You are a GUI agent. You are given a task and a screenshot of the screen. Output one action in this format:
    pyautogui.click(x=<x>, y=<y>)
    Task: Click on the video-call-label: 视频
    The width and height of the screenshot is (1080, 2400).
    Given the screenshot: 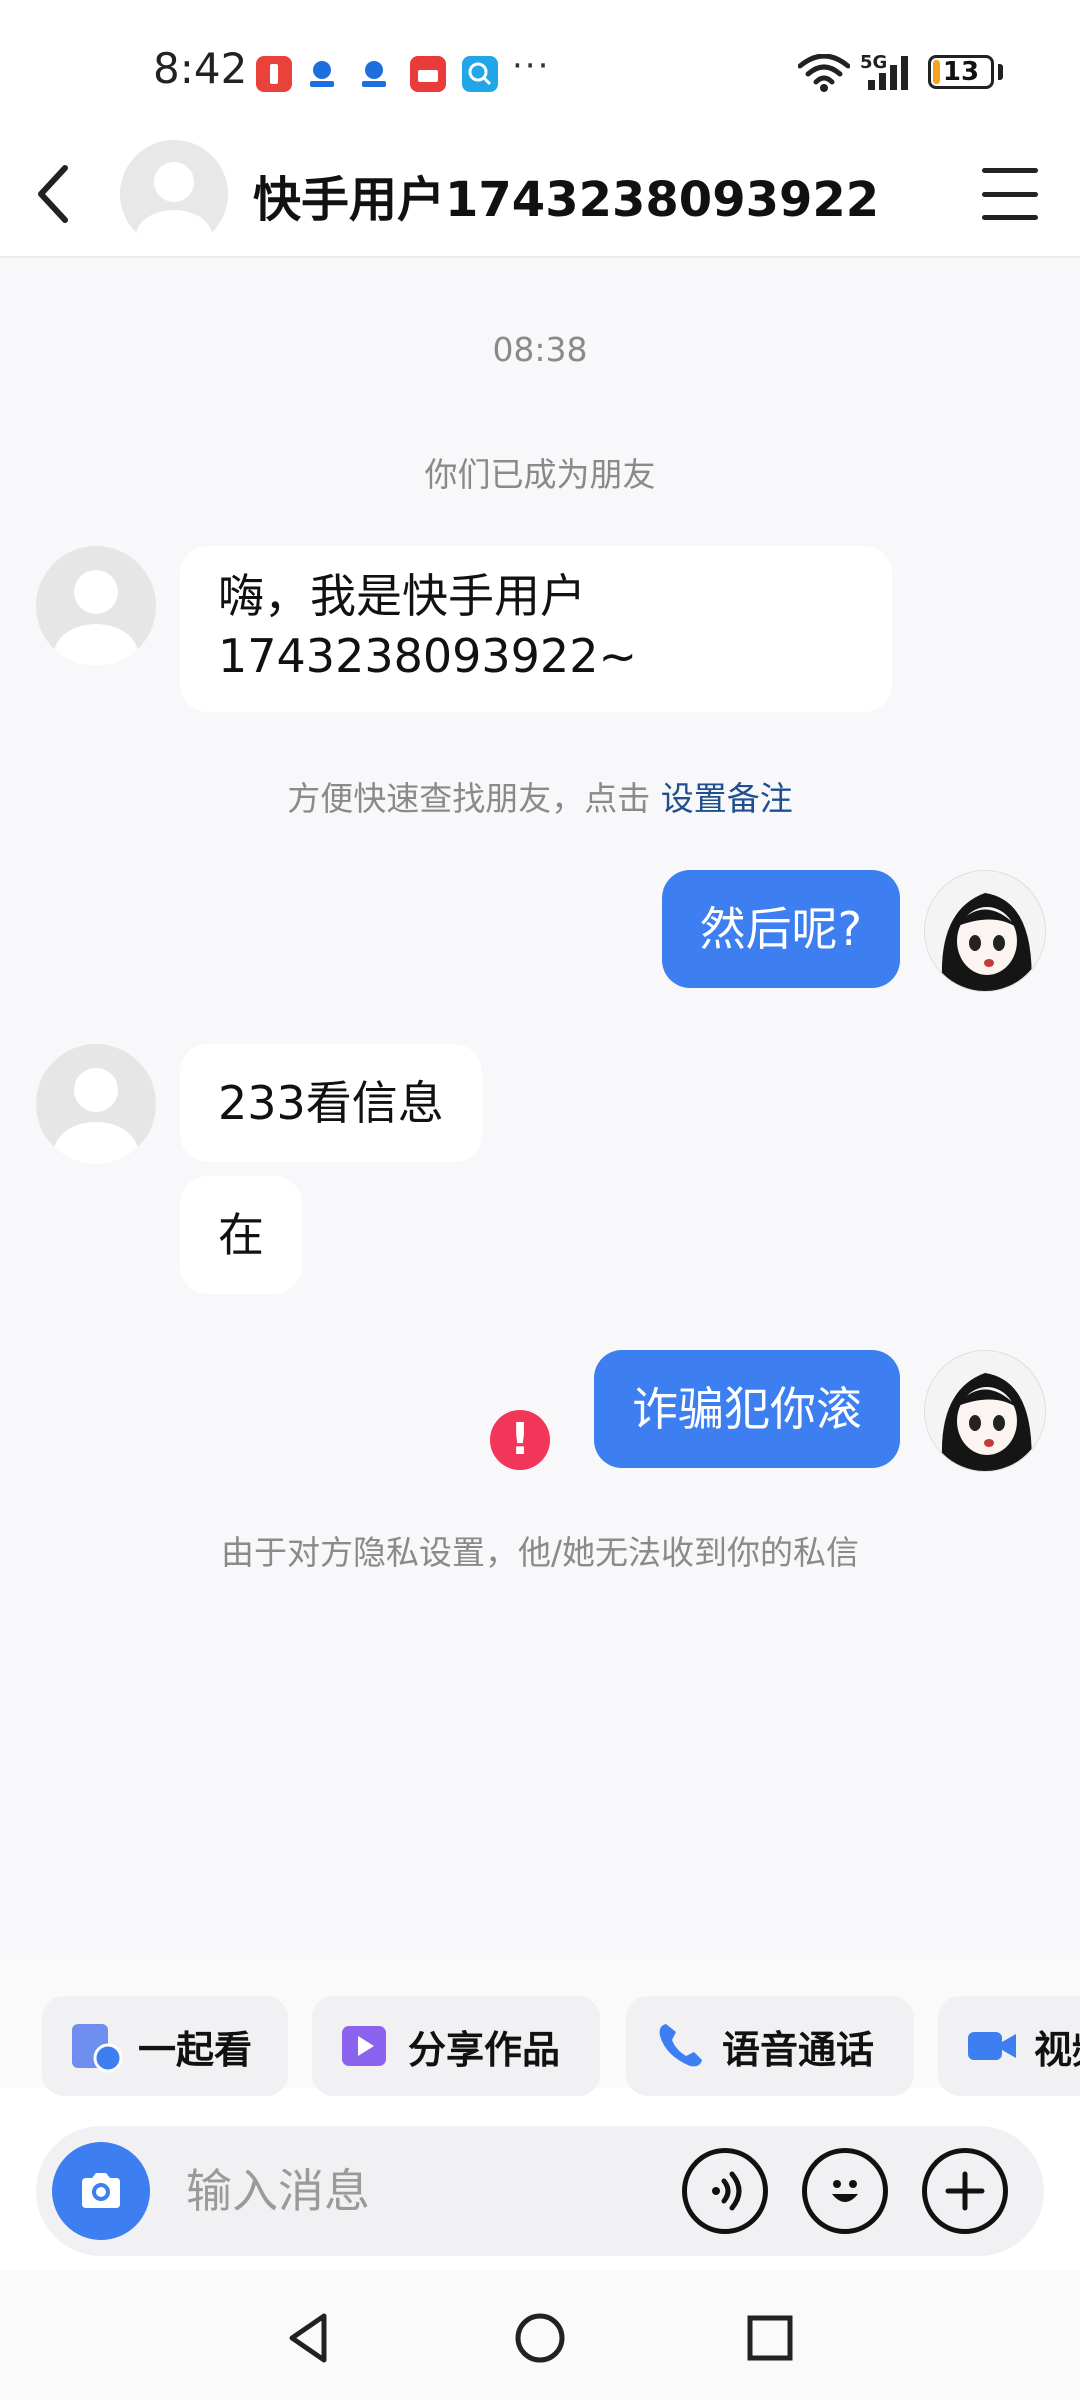 What is the action you would take?
    pyautogui.click(x=1057, y=2049)
    